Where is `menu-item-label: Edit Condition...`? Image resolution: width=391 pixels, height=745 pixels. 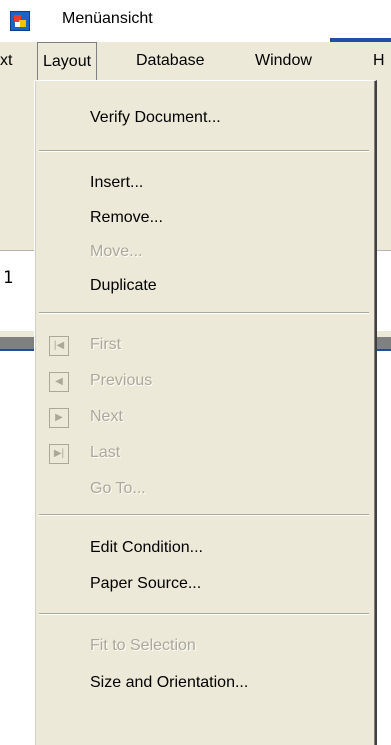 menu-item-label: Edit Condition... is located at coordinates (146, 547).